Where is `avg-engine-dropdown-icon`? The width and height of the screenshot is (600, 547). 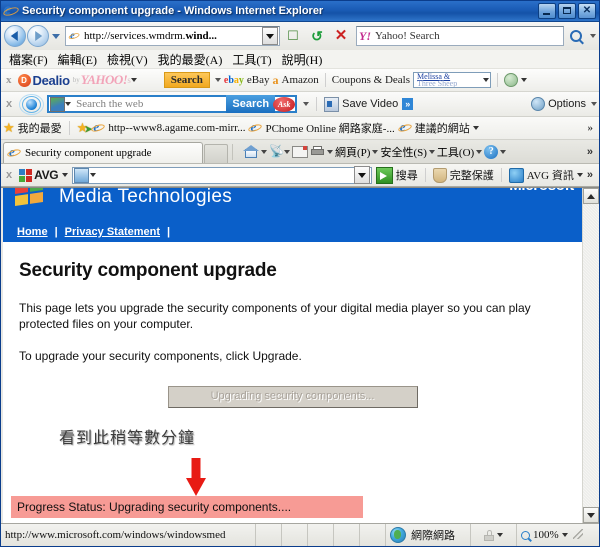 avg-engine-dropdown-icon is located at coordinates (93, 175).